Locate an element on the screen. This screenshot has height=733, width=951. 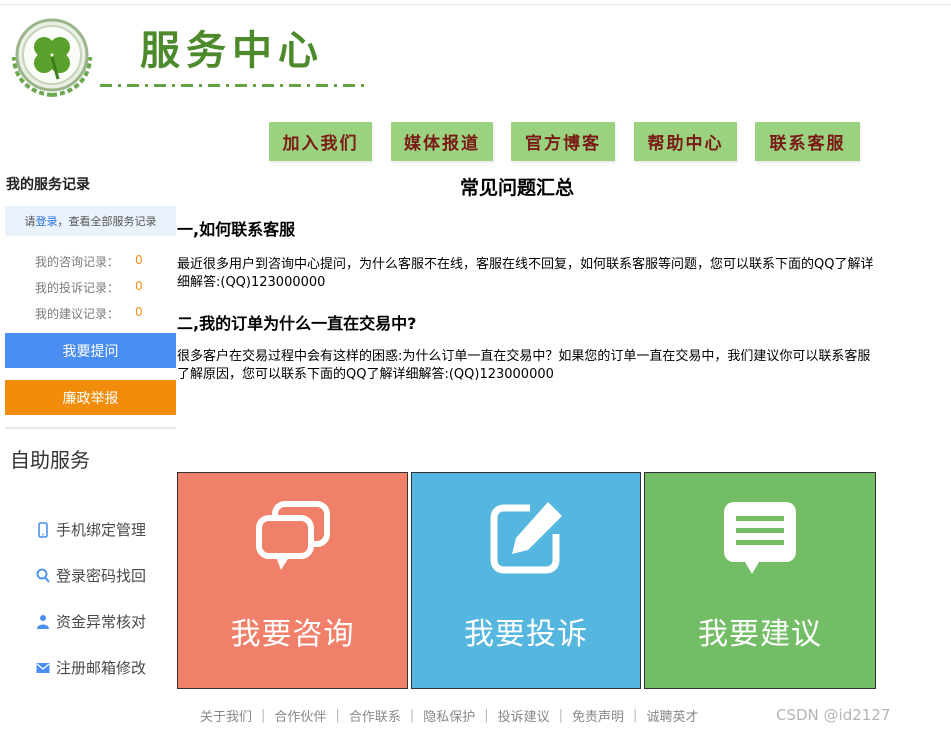
nav-blog: 官方博客 is located at coordinates (563, 141).